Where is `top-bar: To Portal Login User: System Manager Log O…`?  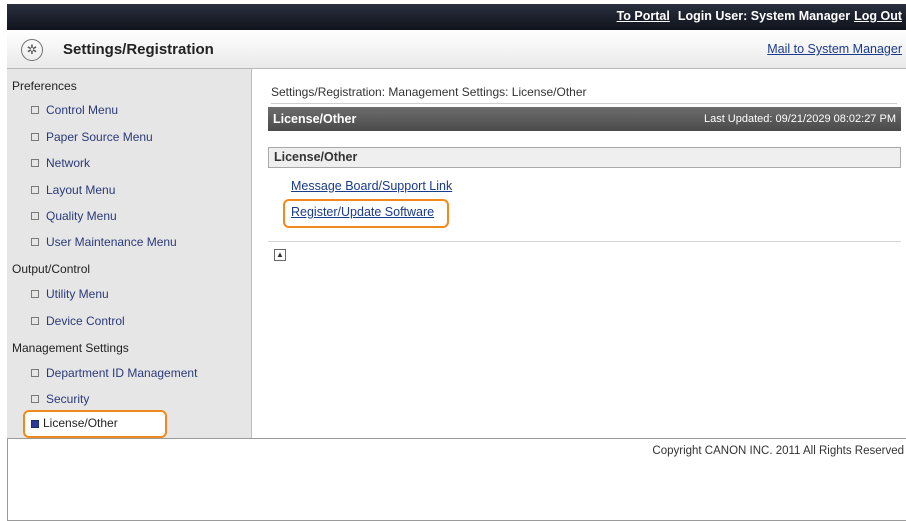
top-bar: To Portal Login User: System Manager Log O… is located at coordinates (456, 17).